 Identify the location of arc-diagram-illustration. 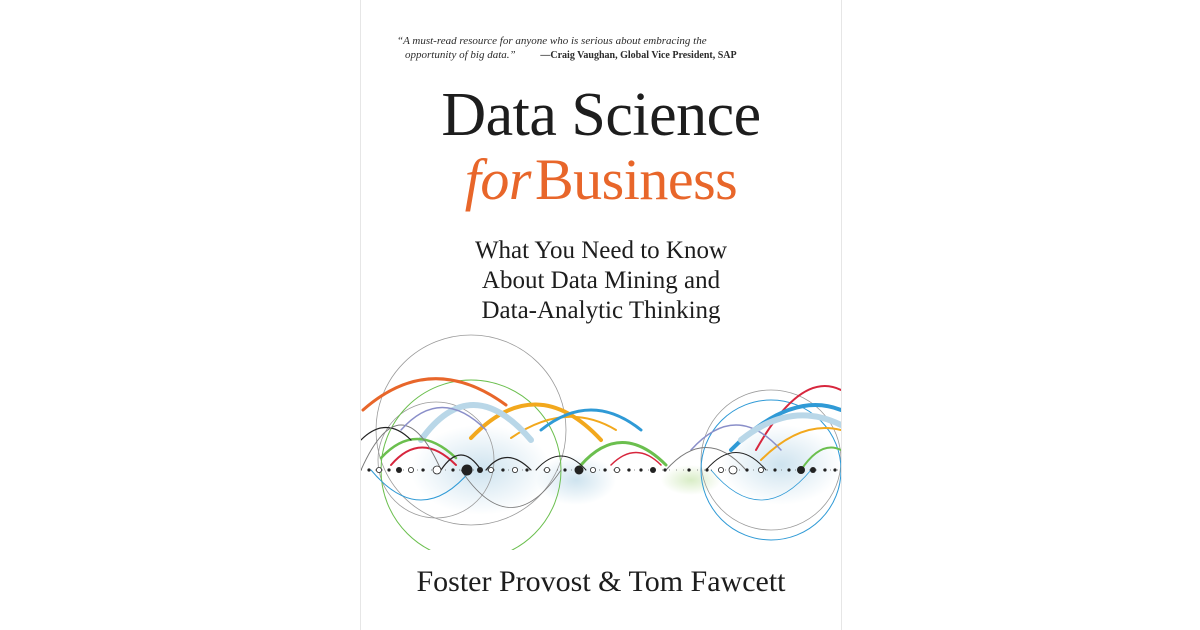
(601, 442).